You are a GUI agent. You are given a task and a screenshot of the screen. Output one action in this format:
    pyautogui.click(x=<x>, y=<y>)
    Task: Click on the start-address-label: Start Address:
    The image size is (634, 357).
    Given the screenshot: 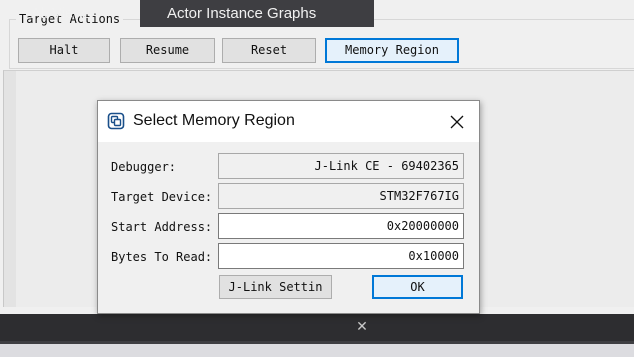 What is the action you would take?
    pyautogui.click(x=162, y=227)
    